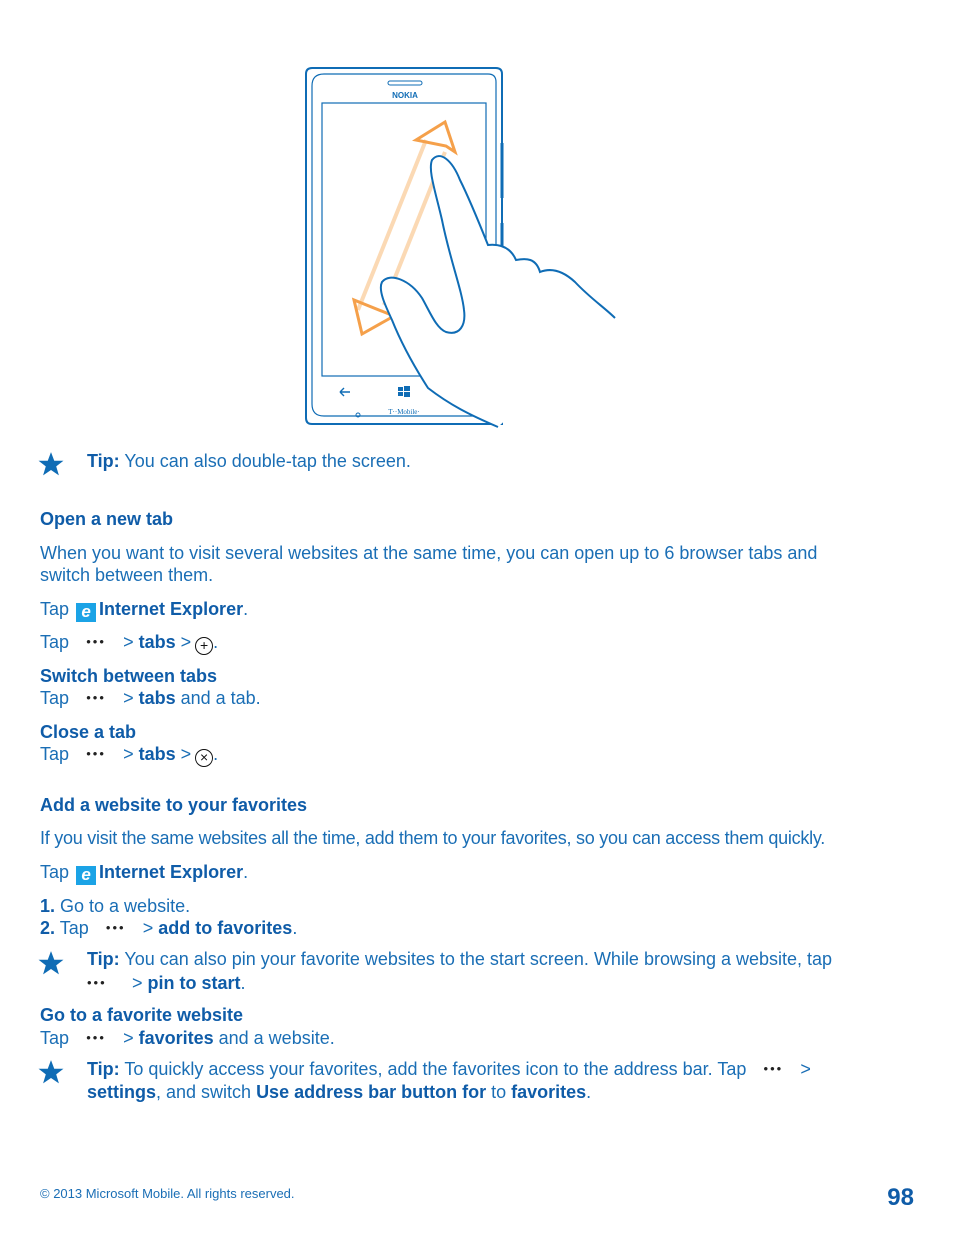 The height and width of the screenshot is (1257, 954). I want to click on instruction-tap-ie-2: Tap e Internet Explorer., so click(144, 873).